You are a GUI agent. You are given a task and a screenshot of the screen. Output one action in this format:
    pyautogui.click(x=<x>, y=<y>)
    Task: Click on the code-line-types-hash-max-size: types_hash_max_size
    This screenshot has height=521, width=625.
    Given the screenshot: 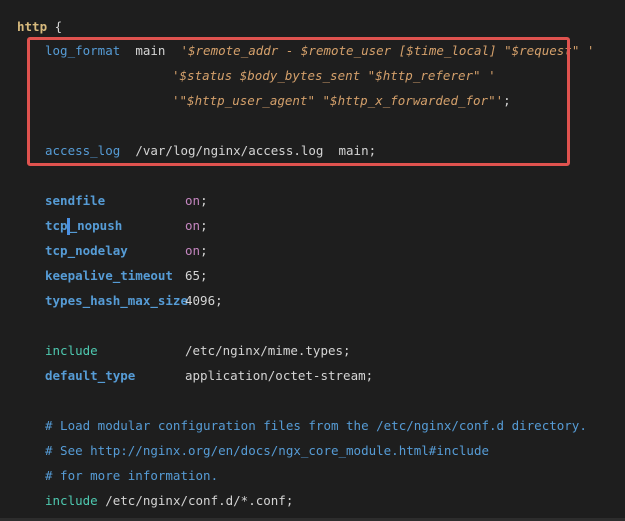 What is the action you would take?
    pyautogui.click(x=116, y=301)
    